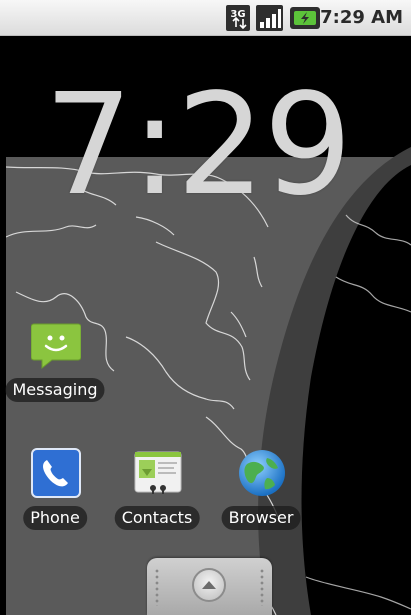  What do you see at coordinates (55, 518) in the screenshot?
I see `phone-label: Phone` at bounding box center [55, 518].